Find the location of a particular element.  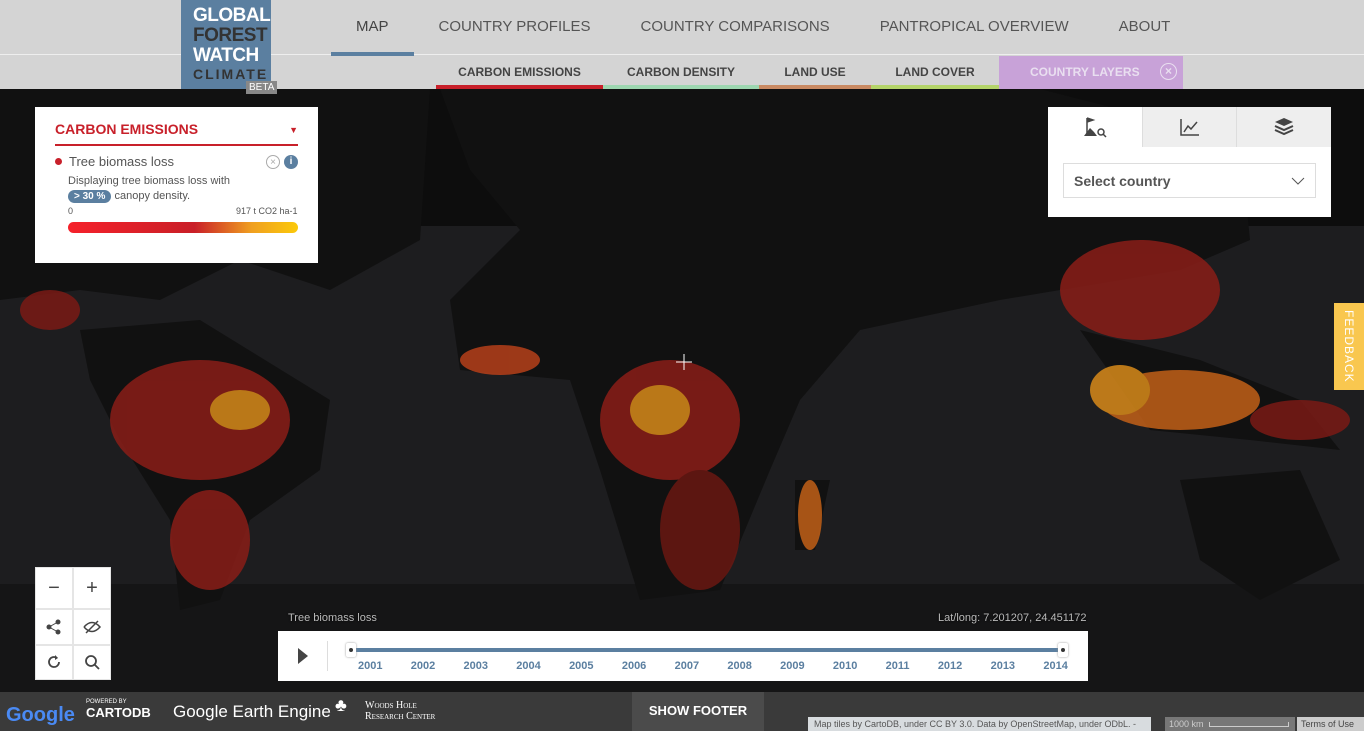

hide-ui-button is located at coordinates (92, 627).